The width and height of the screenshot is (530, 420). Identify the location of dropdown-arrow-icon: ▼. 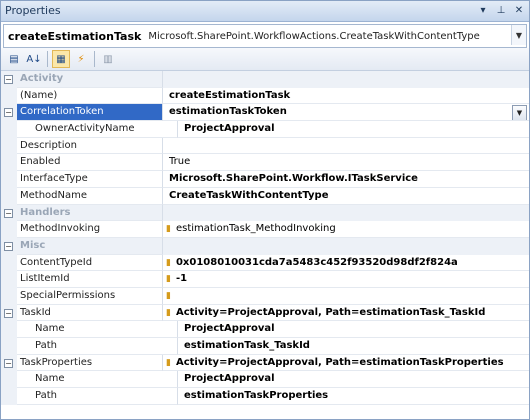
(519, 113).